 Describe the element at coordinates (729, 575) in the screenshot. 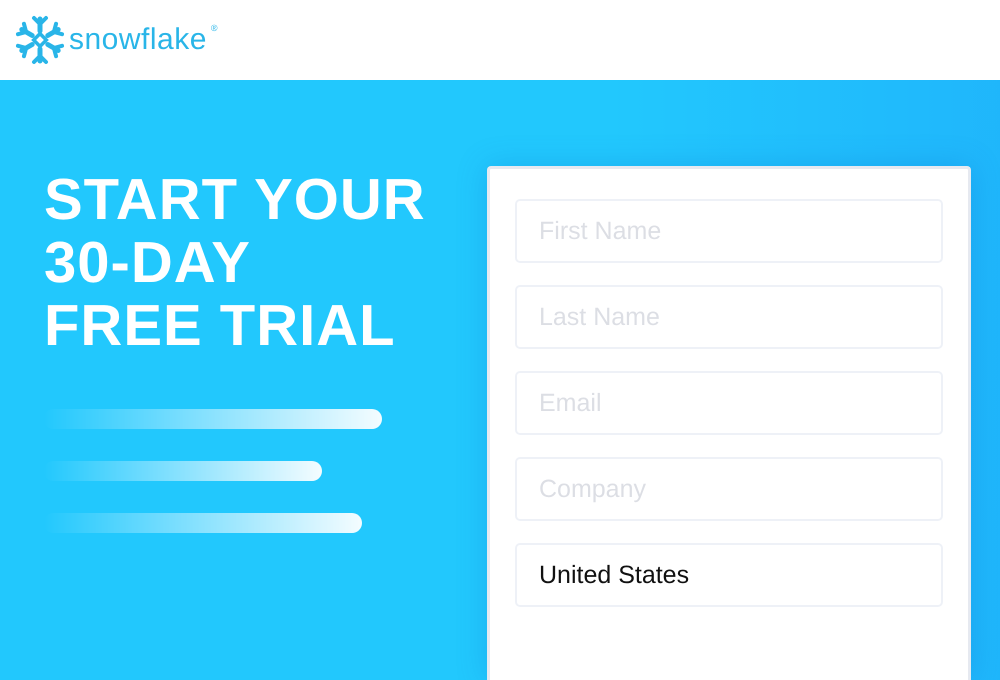

I see `country-select: United States` at that location.